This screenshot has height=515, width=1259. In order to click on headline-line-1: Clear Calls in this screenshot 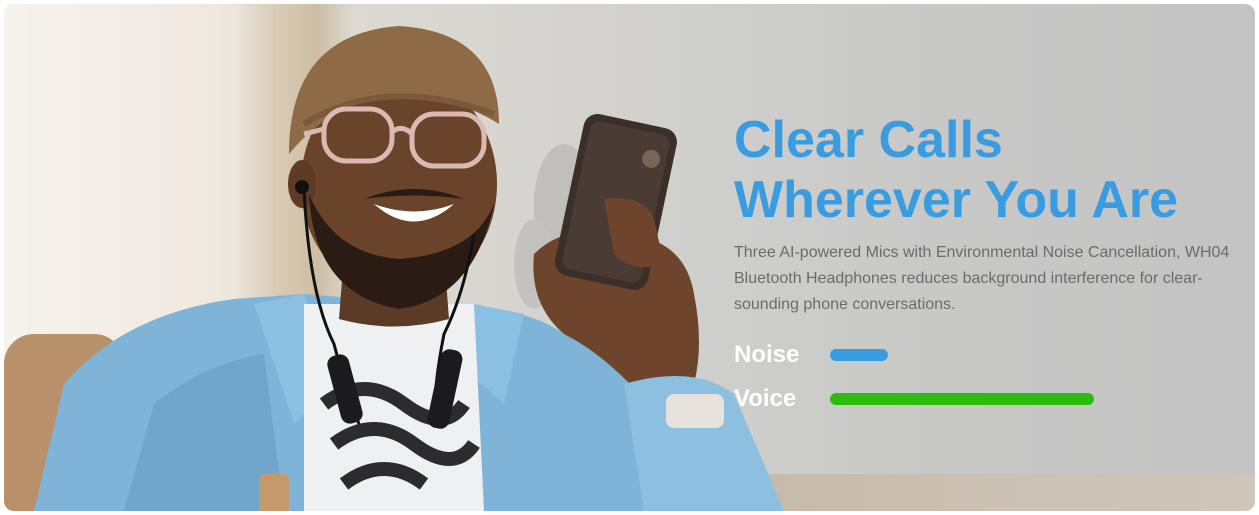, I will do `click(868, 140)`.